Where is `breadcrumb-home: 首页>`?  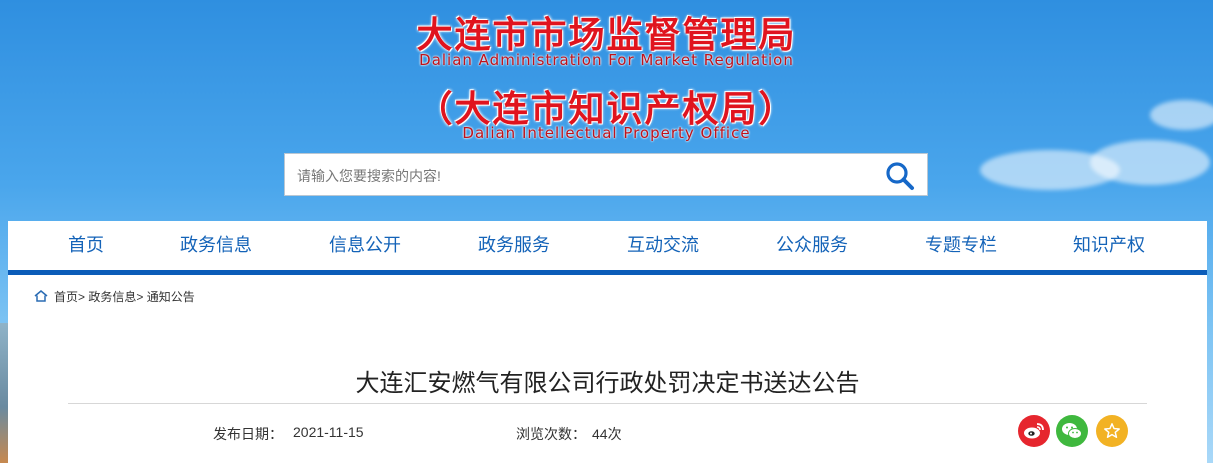 breadcrumb-home: 首页> is located at coordinates (69, 296).